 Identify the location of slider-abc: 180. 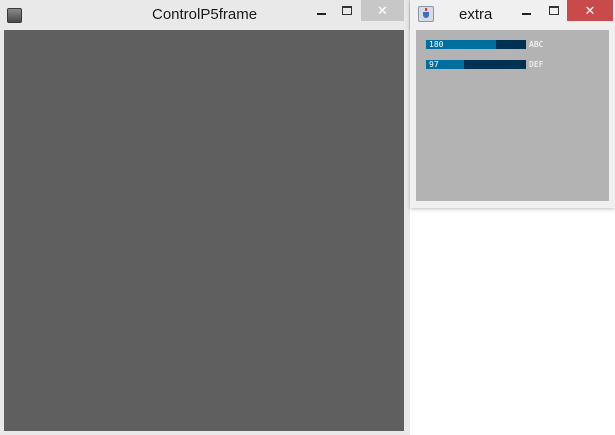
(476, 44).